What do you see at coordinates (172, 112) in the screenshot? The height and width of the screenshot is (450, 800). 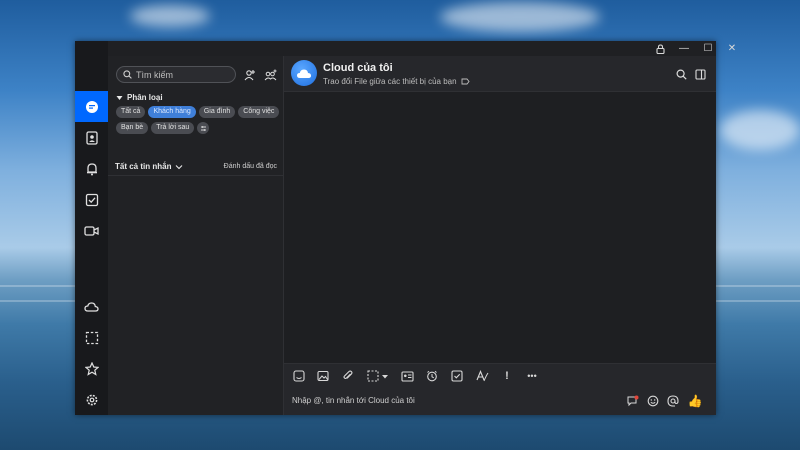 I see `chip-customers: Khách hàng` at bounding box center [172, 112].